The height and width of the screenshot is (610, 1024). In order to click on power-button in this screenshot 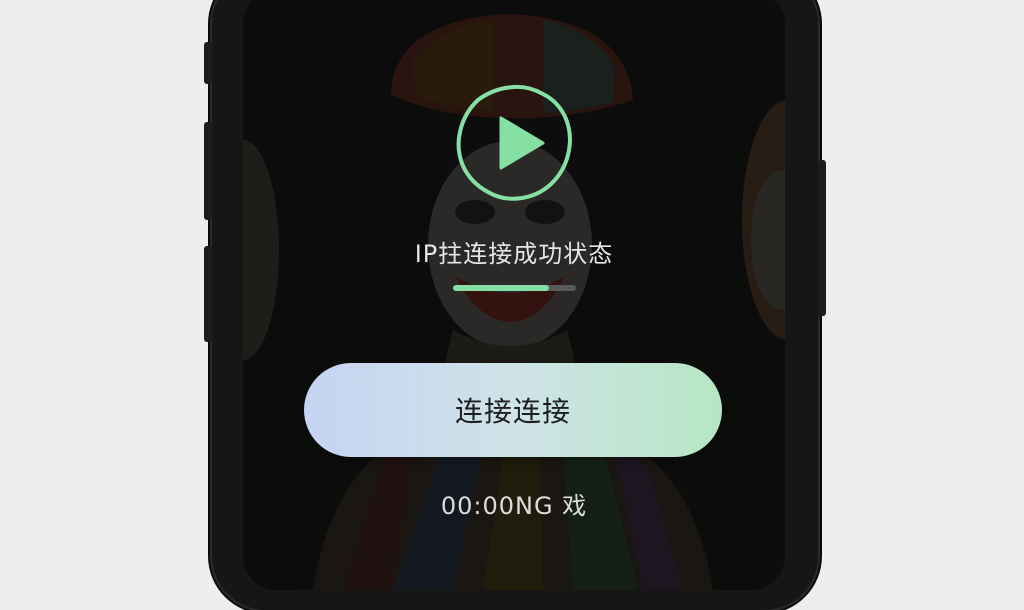, I will do `click(822, 238)`.